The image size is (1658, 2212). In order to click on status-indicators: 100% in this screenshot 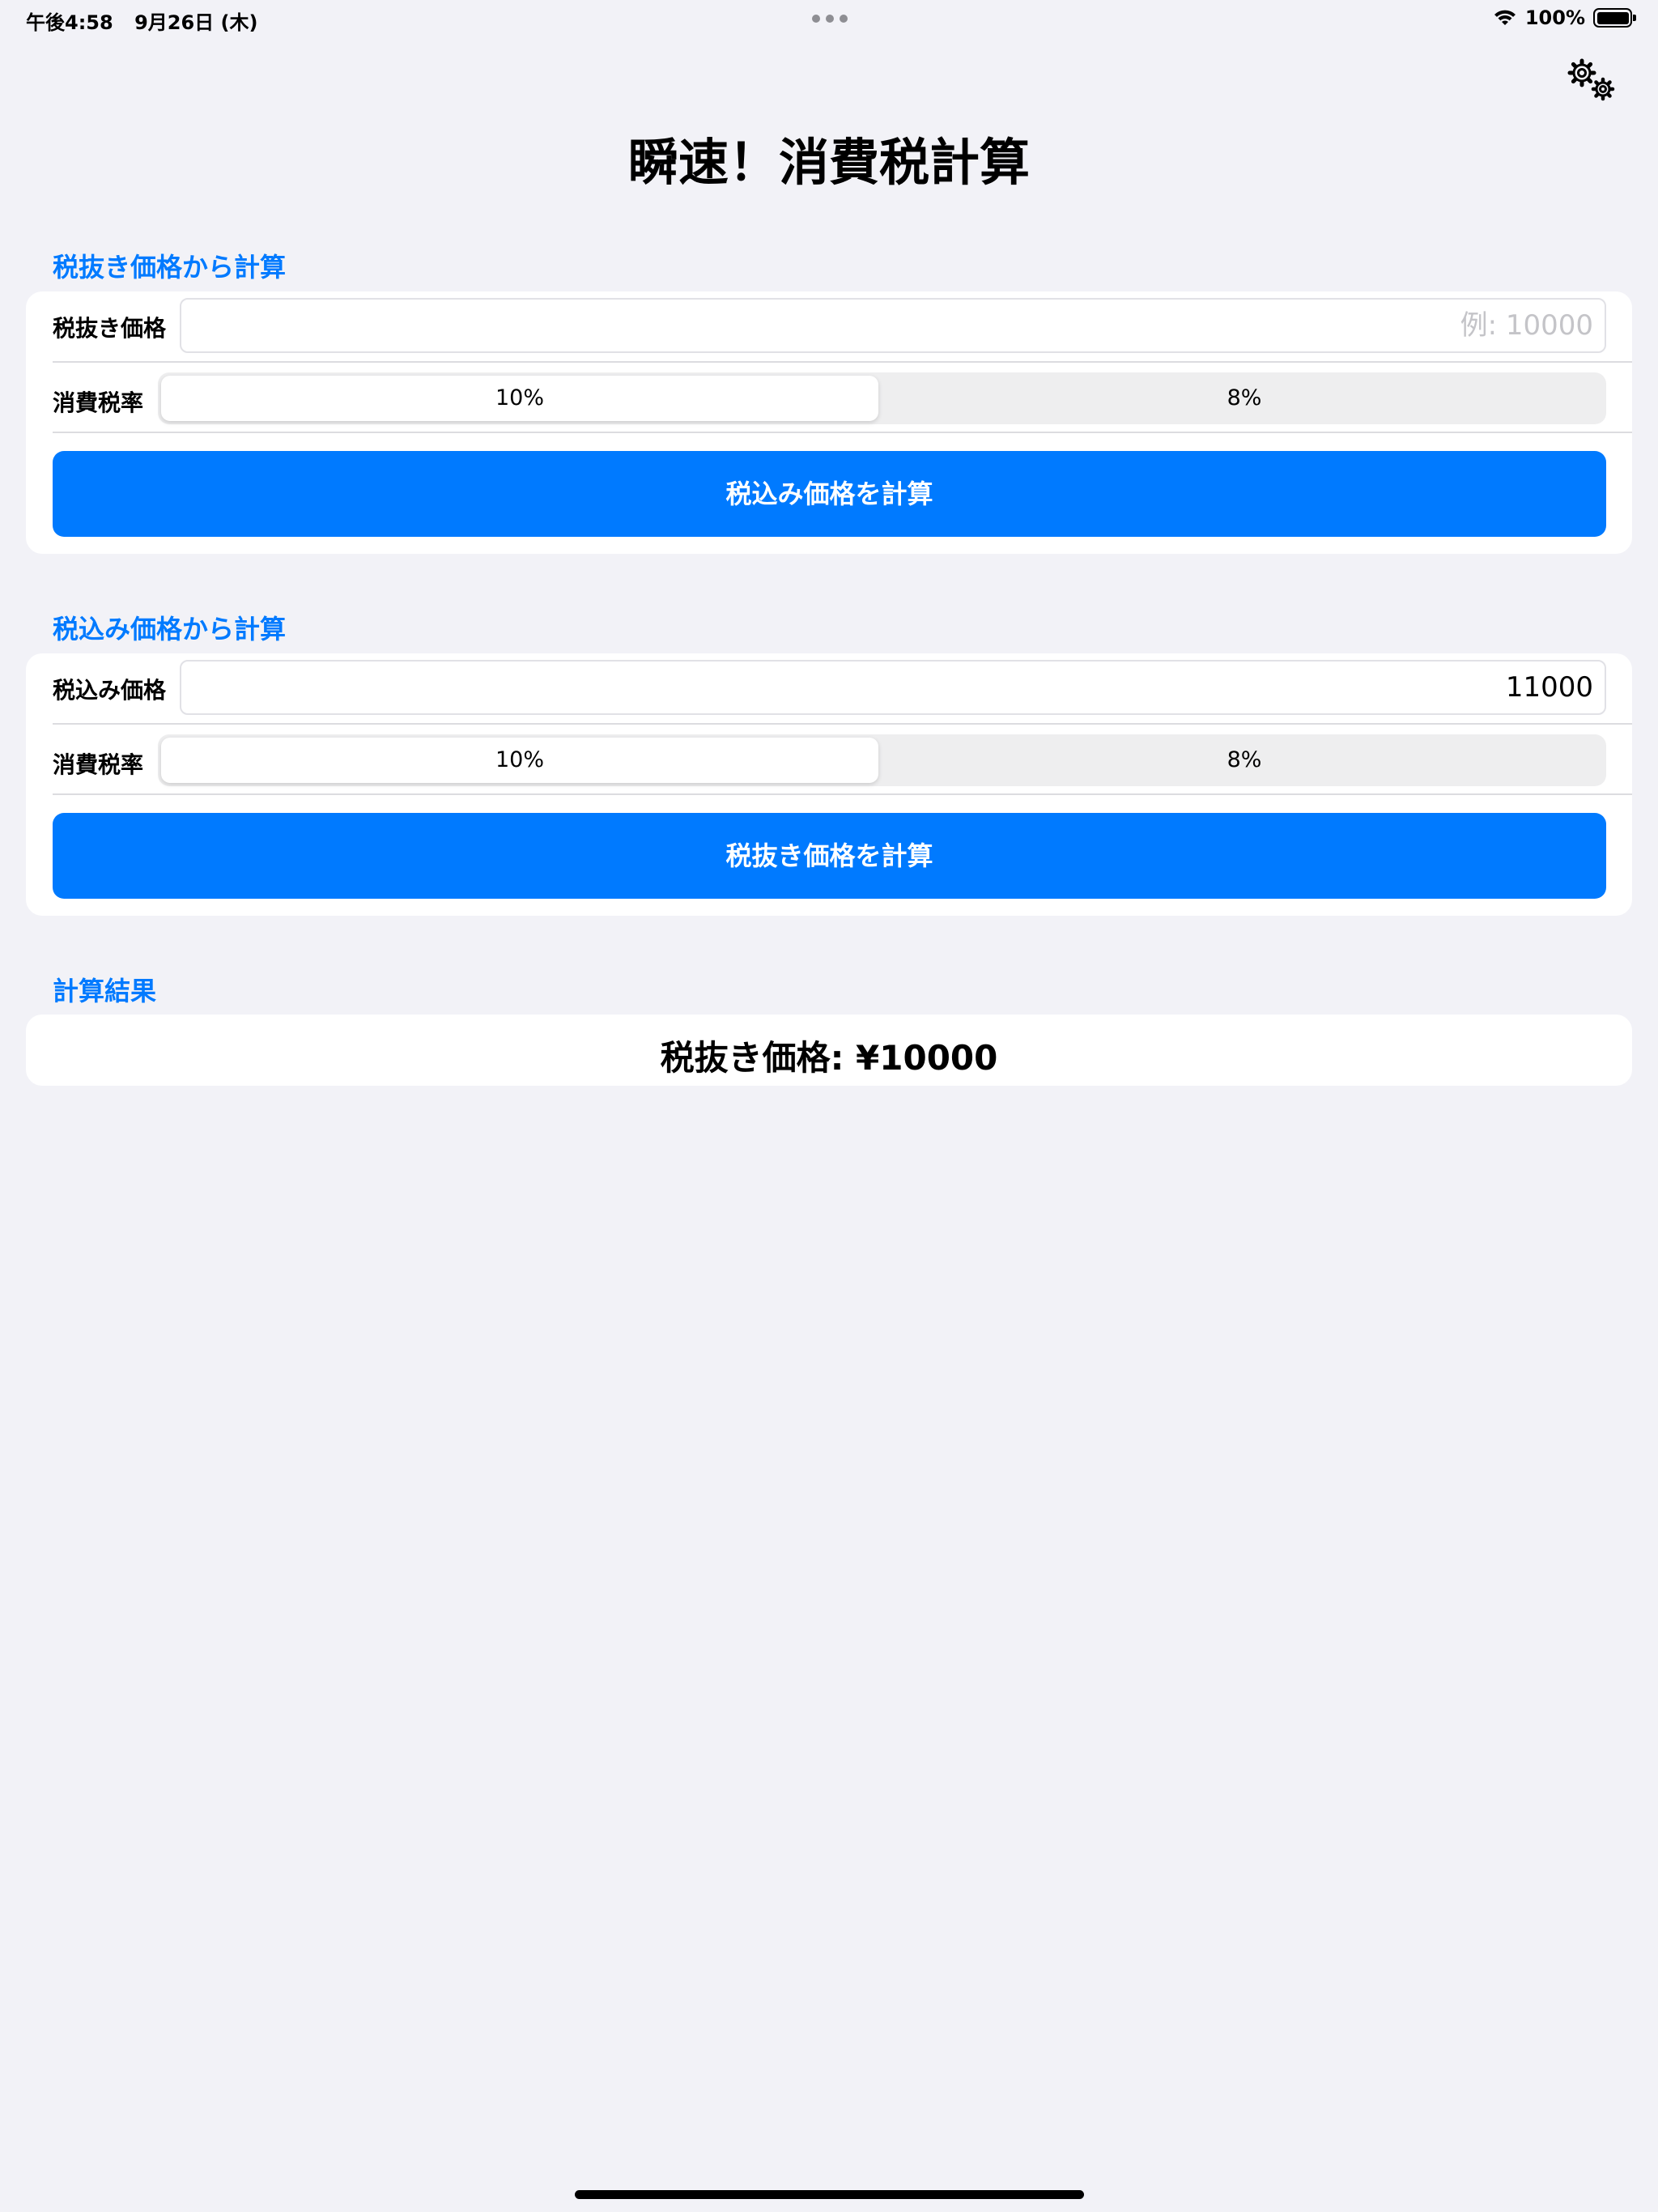, I will do `click(1564, 18)`.